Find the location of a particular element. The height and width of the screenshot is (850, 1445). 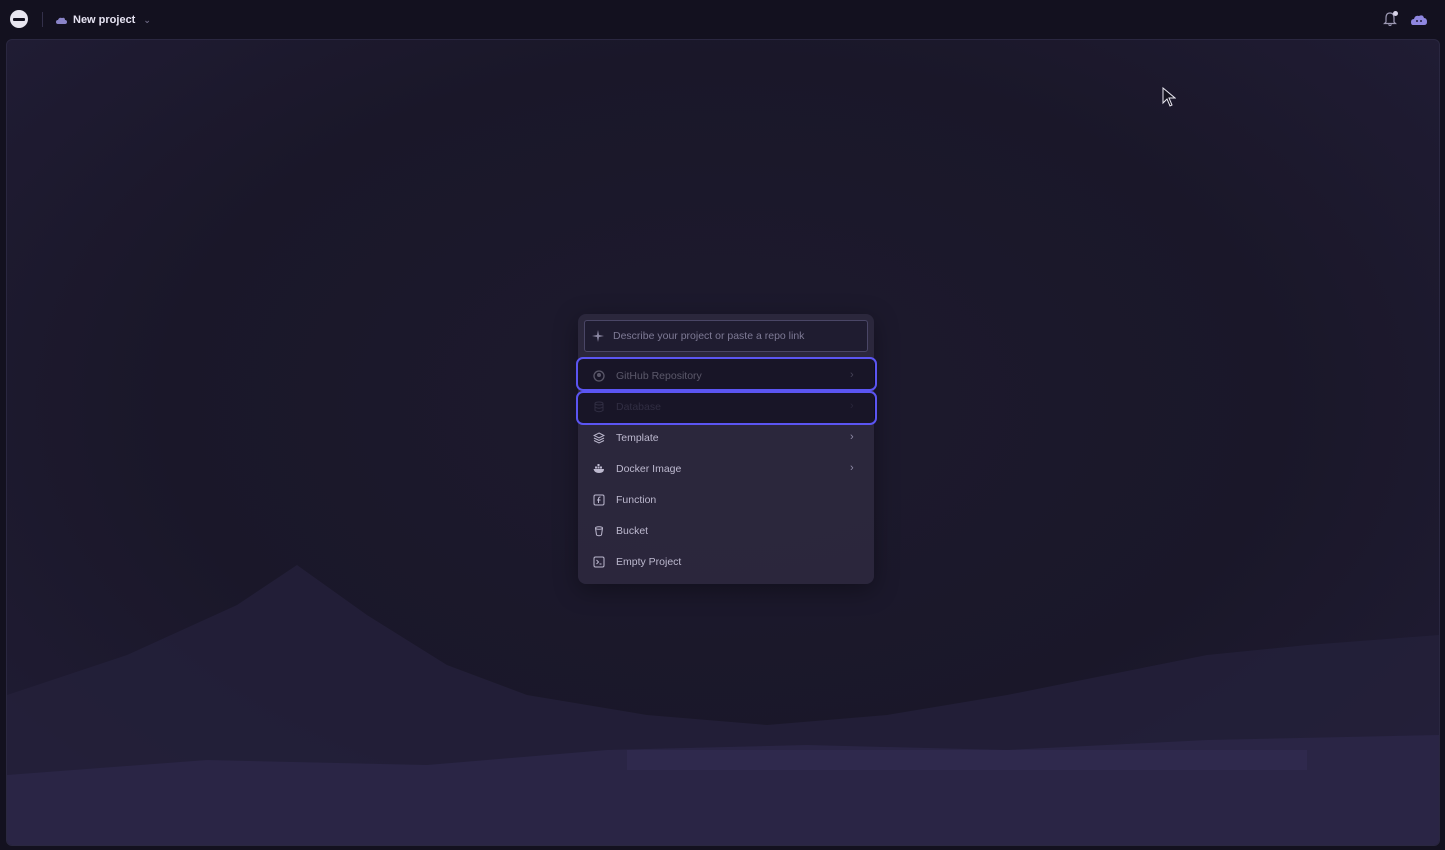

project-cloud-icon is located at coordinates (61, 20).